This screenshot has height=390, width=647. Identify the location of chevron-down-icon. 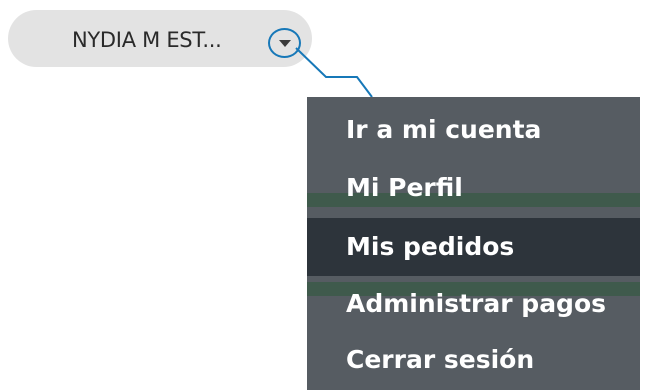
(285, 43).